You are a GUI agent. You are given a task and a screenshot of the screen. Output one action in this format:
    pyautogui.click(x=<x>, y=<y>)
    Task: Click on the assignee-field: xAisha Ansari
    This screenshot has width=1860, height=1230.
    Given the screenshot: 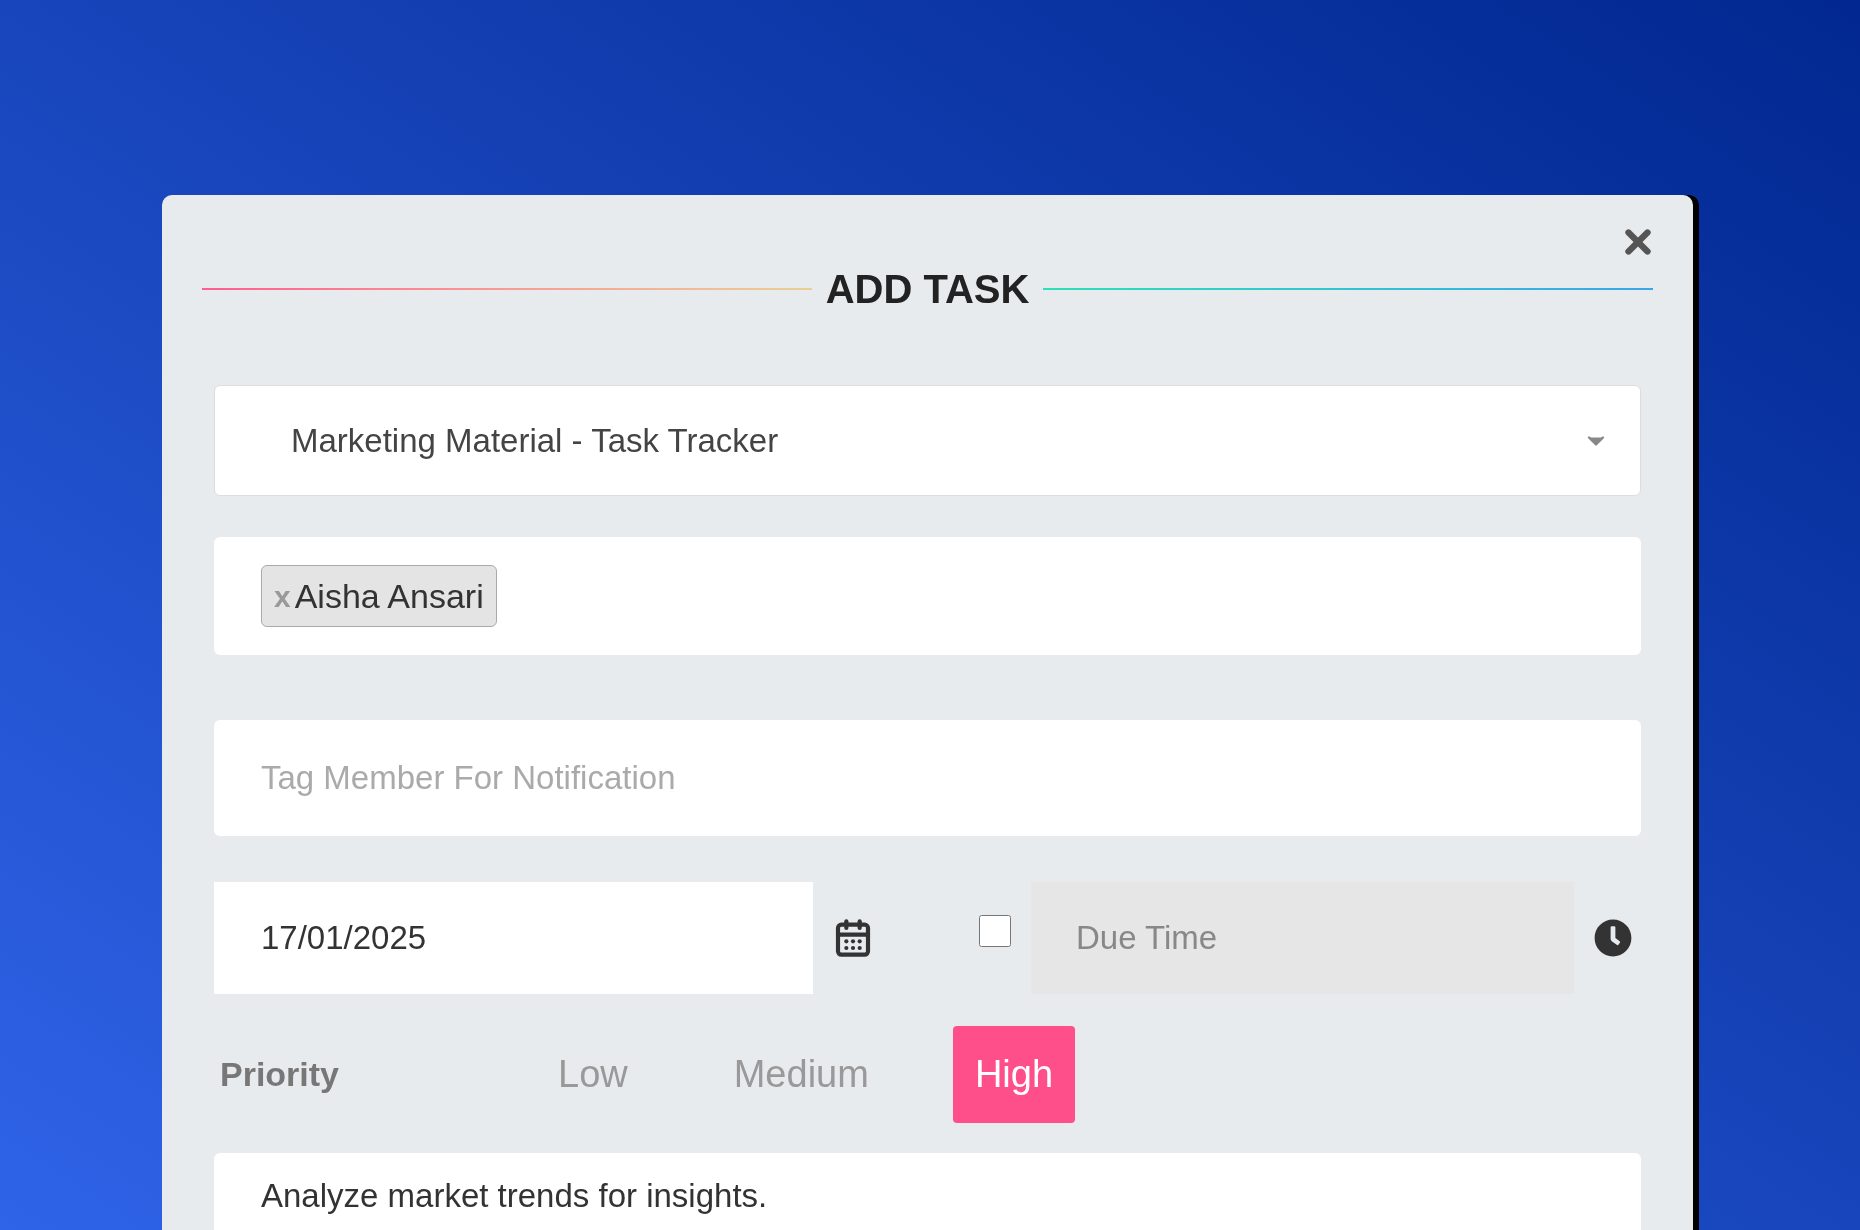 What is the action you would take?
    pyautogui.click(x=927, y=596)
    